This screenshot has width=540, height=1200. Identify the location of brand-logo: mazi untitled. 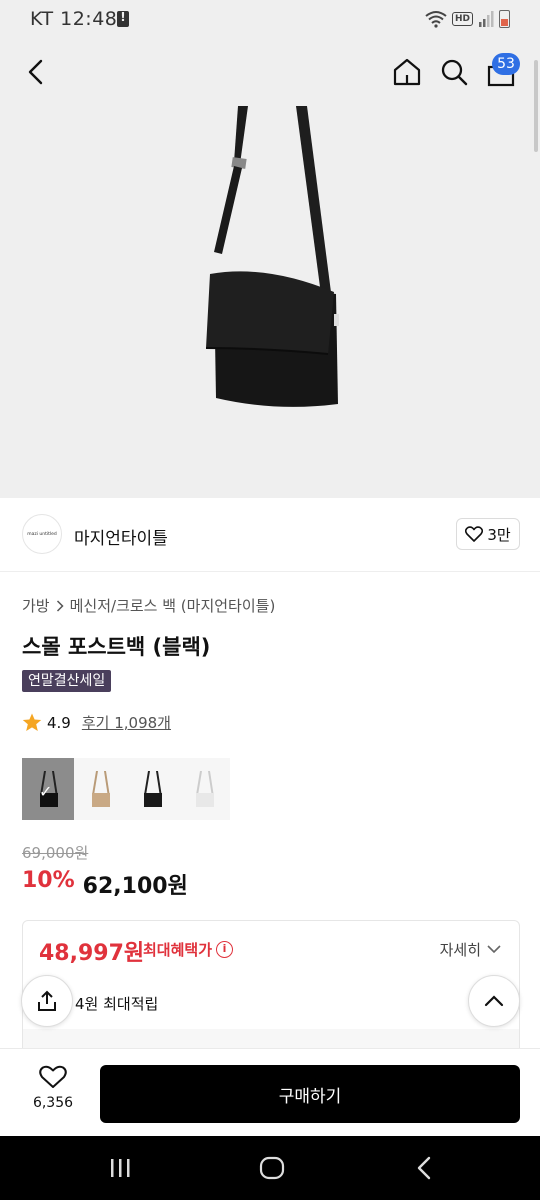
(42, 534).